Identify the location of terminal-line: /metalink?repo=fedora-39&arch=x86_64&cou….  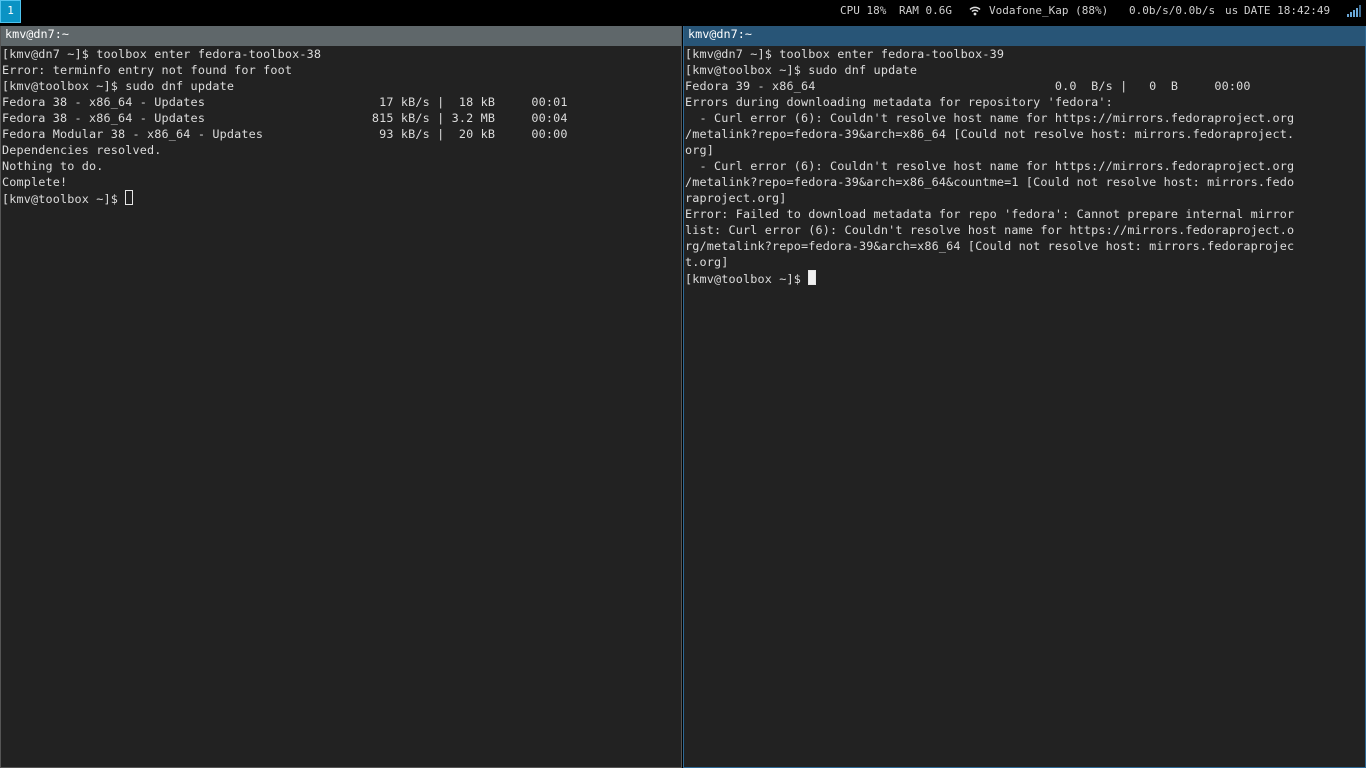
(990, 182).